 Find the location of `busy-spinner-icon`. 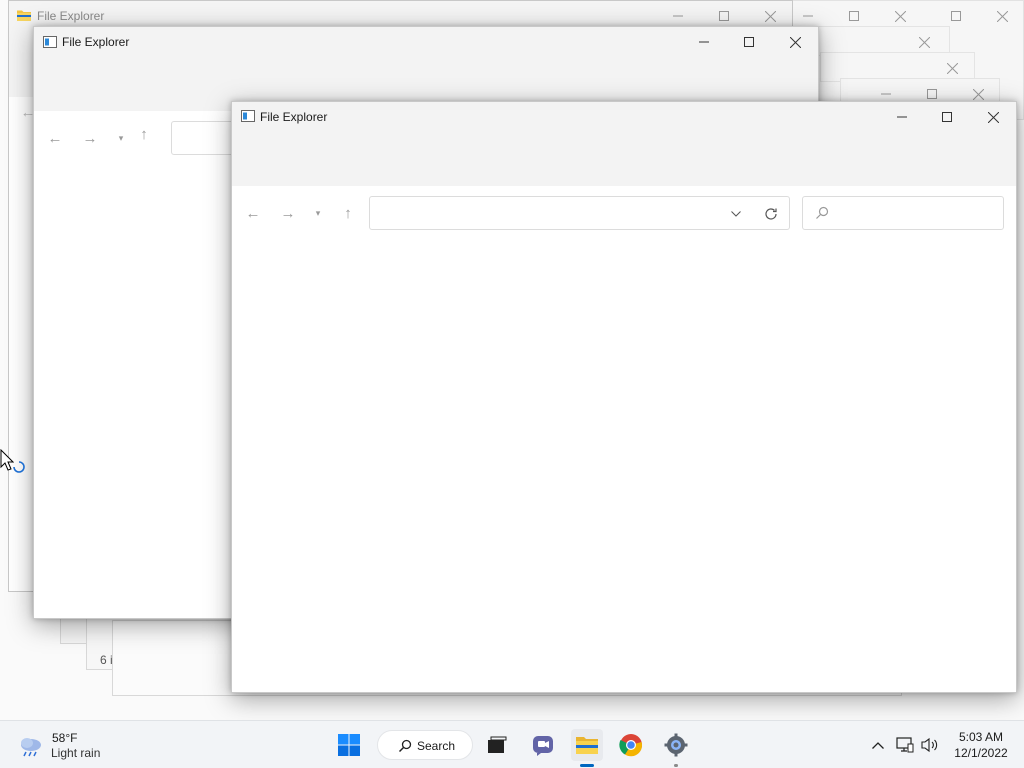

busy-spinner-icon is located at coordinates (19, 467).